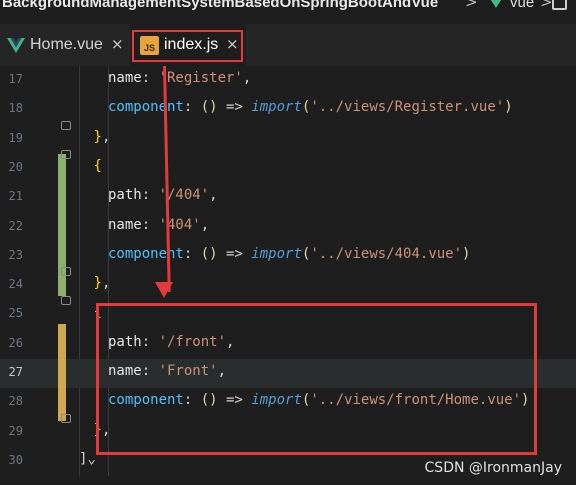 This screenshot has height=485, width=576. What do you see at coordinates (288, 344) in the screenshot?
I see `code-line: 26 path: '/front',` at bounding box center [288, 344].